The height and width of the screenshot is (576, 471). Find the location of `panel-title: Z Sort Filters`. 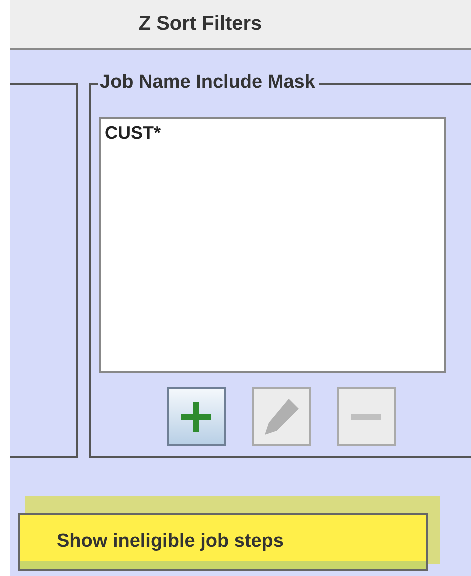

panel-title: Z Sort Filters is located at coordinates (200, 24).